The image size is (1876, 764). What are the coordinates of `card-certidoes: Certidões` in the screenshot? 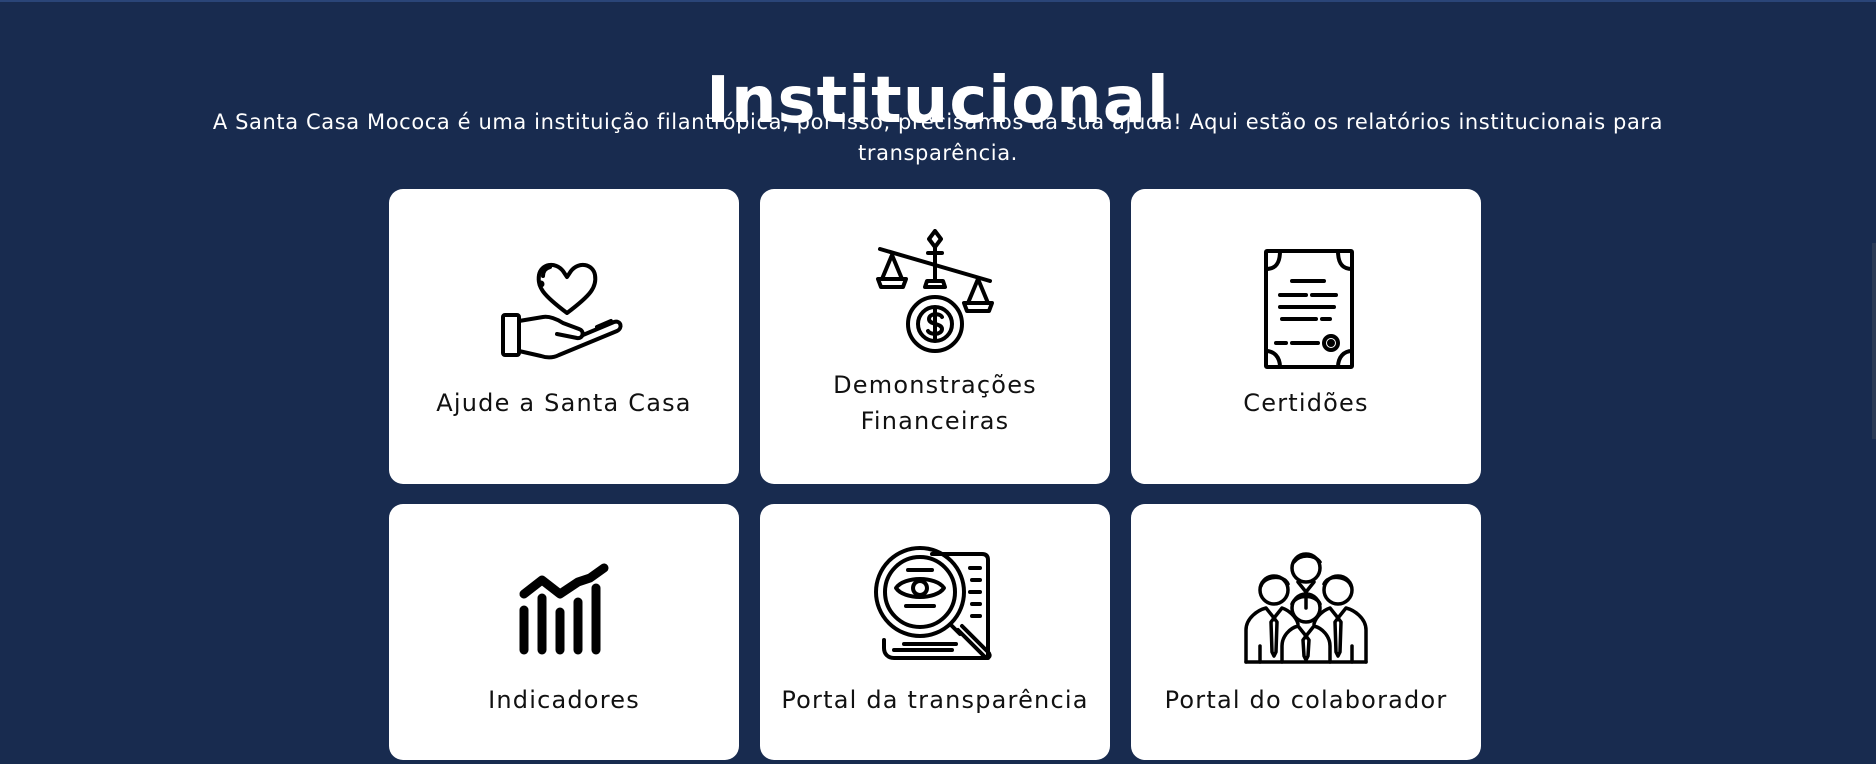 It's located at (1306, 336).